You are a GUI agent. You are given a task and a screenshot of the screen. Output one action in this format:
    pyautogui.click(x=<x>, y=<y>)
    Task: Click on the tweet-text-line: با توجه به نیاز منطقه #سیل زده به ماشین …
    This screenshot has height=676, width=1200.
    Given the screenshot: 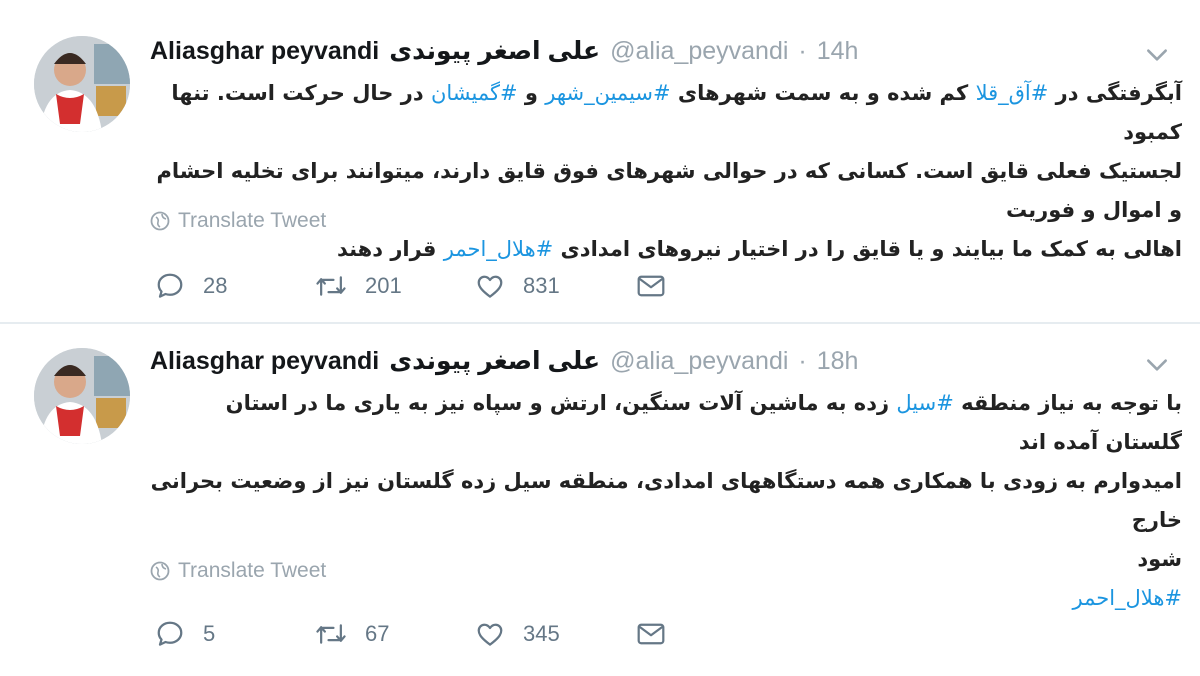 What is the action you would take?
    pyautogui.click(x=666, y=423)
    